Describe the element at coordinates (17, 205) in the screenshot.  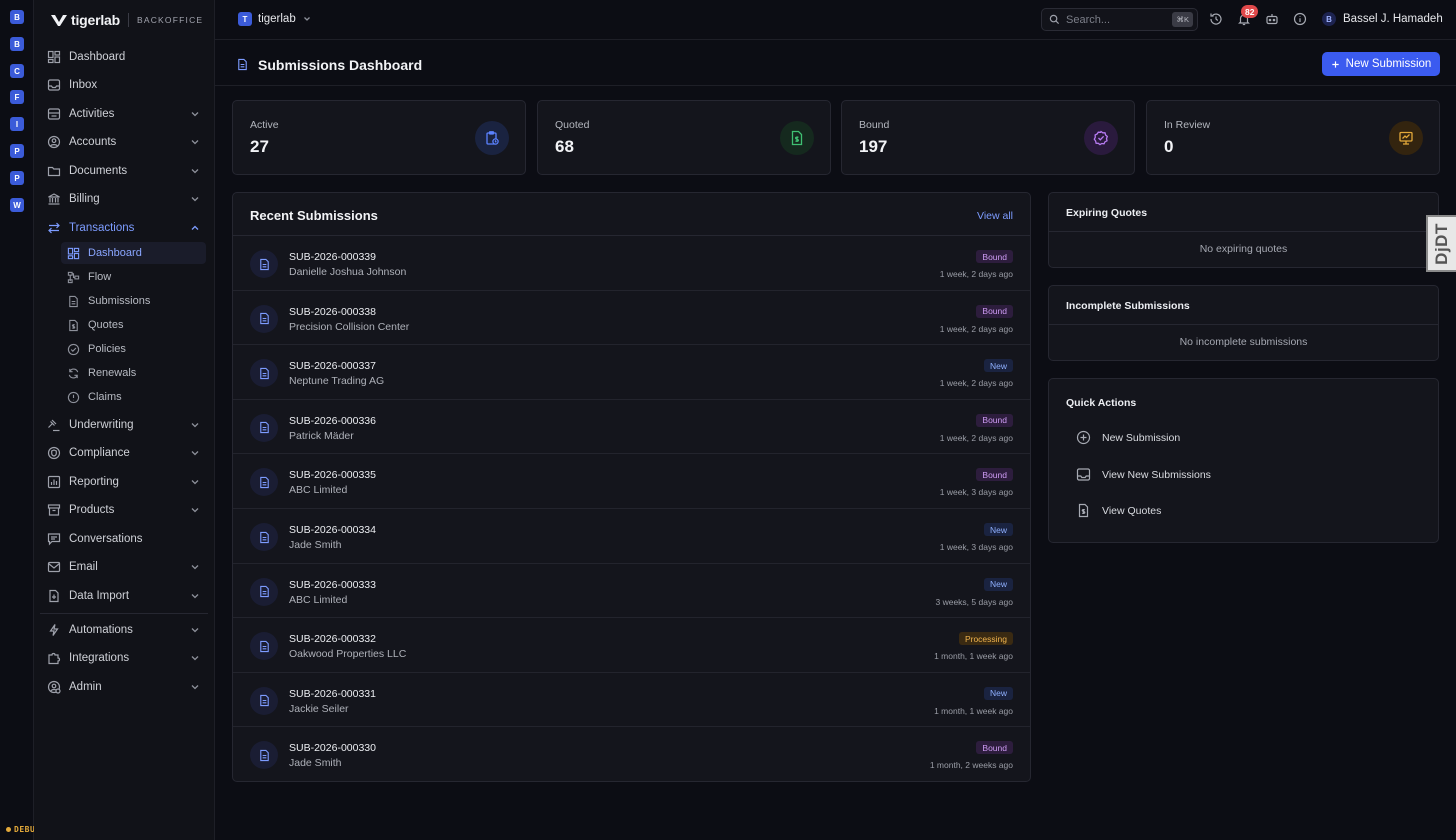
I see `org-switch-7: W` at that location.